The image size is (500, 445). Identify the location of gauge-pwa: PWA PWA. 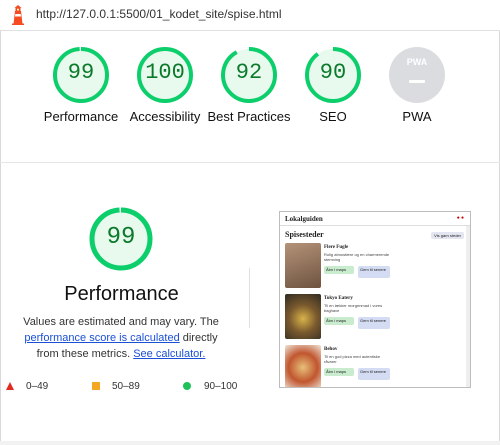
(417, 85).